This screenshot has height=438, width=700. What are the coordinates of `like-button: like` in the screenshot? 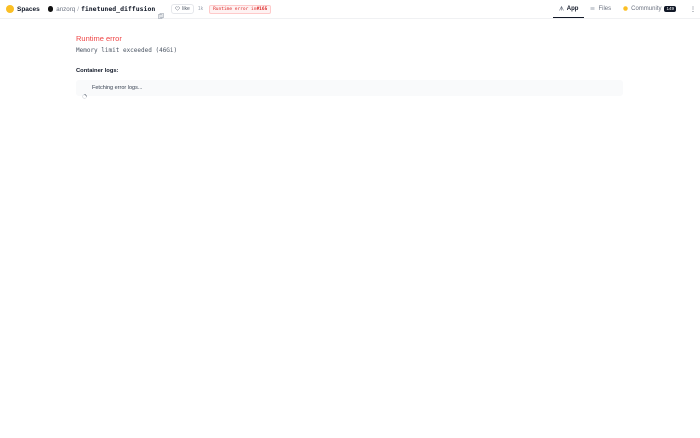 It's located at (182, 9).